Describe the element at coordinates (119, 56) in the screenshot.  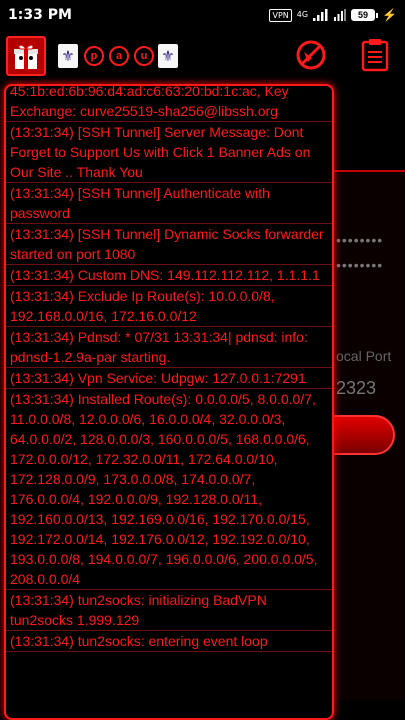
I see `letter-a: a` at that location.